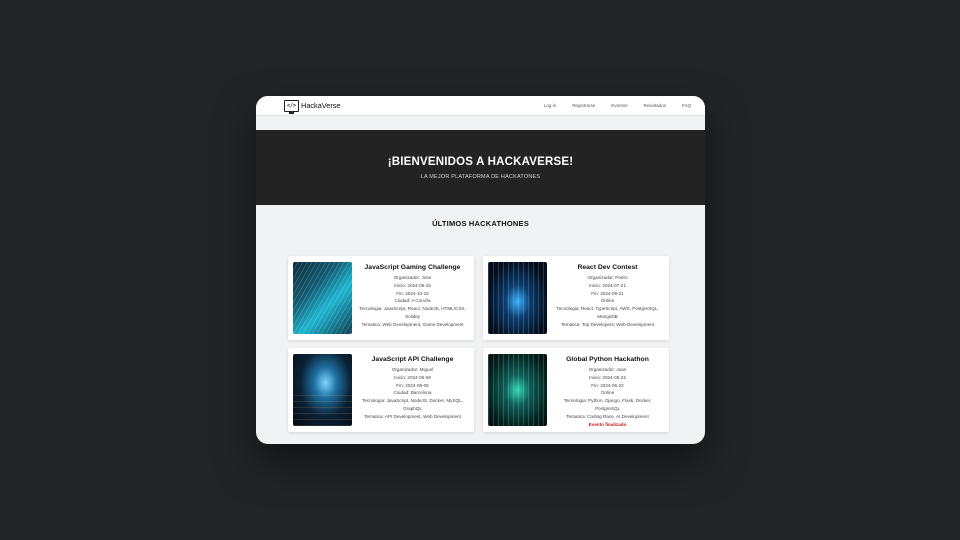  I want to click on card-start-date: Inicio: 2024-05-15, so click(412, 285).